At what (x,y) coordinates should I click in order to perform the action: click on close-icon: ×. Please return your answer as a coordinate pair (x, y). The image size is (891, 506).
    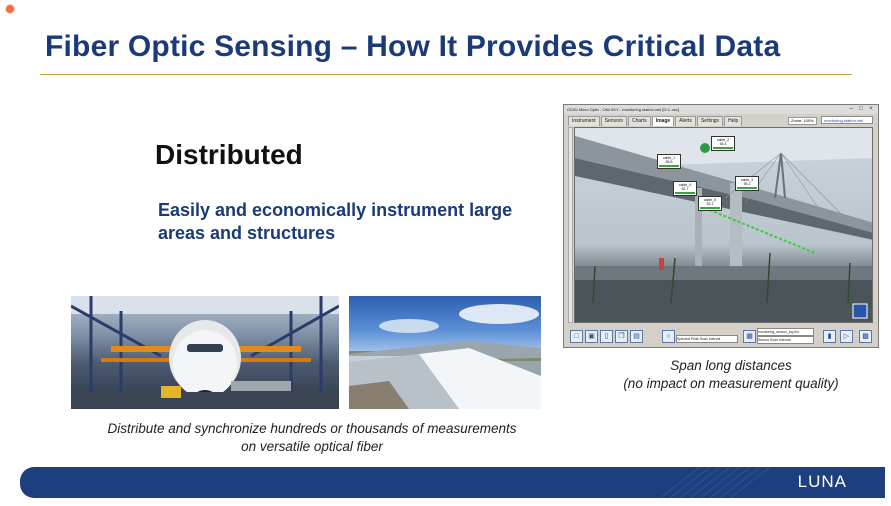
    Looking at the image, I should click on (871, 109).